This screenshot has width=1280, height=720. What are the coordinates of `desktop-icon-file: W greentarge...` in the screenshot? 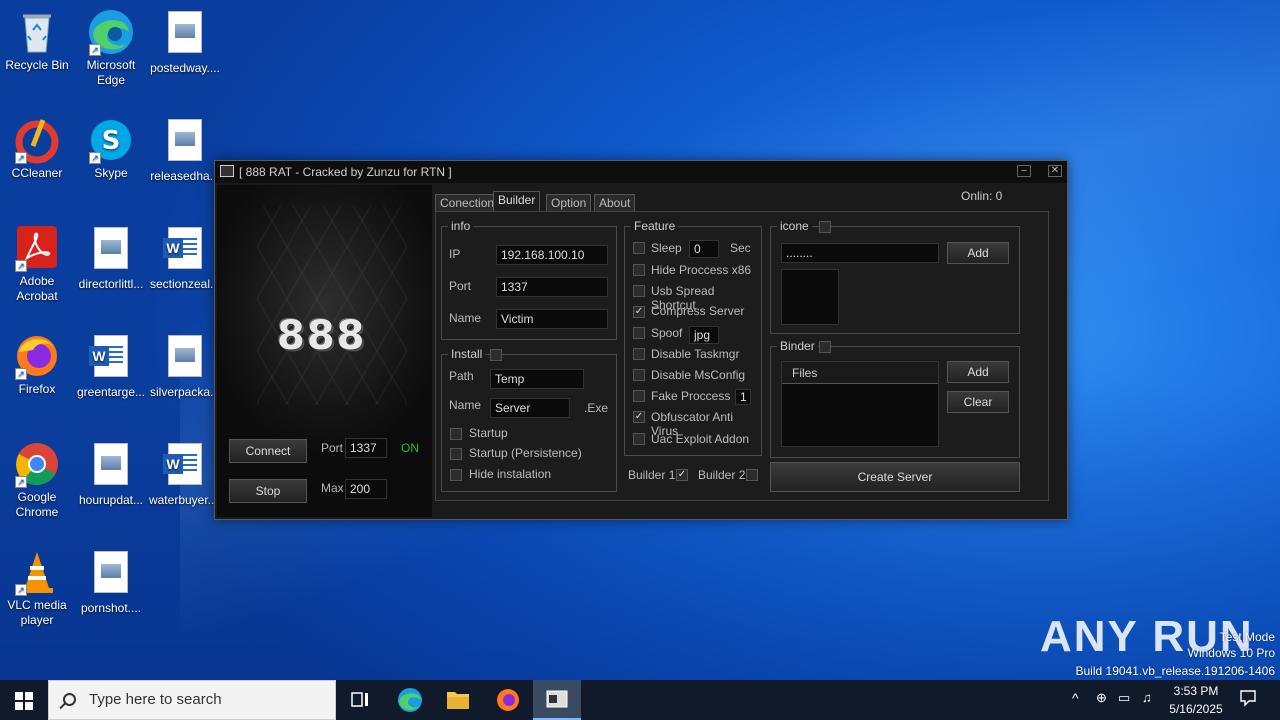 It's located at (111, 366).